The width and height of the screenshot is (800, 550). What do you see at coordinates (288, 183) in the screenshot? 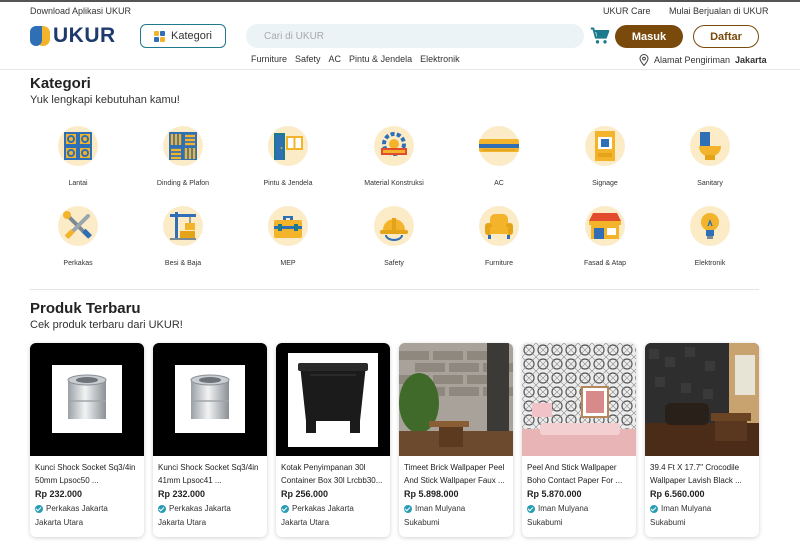
I see `category-label: Pintu & Jendela` at bounding box center [288, 183].